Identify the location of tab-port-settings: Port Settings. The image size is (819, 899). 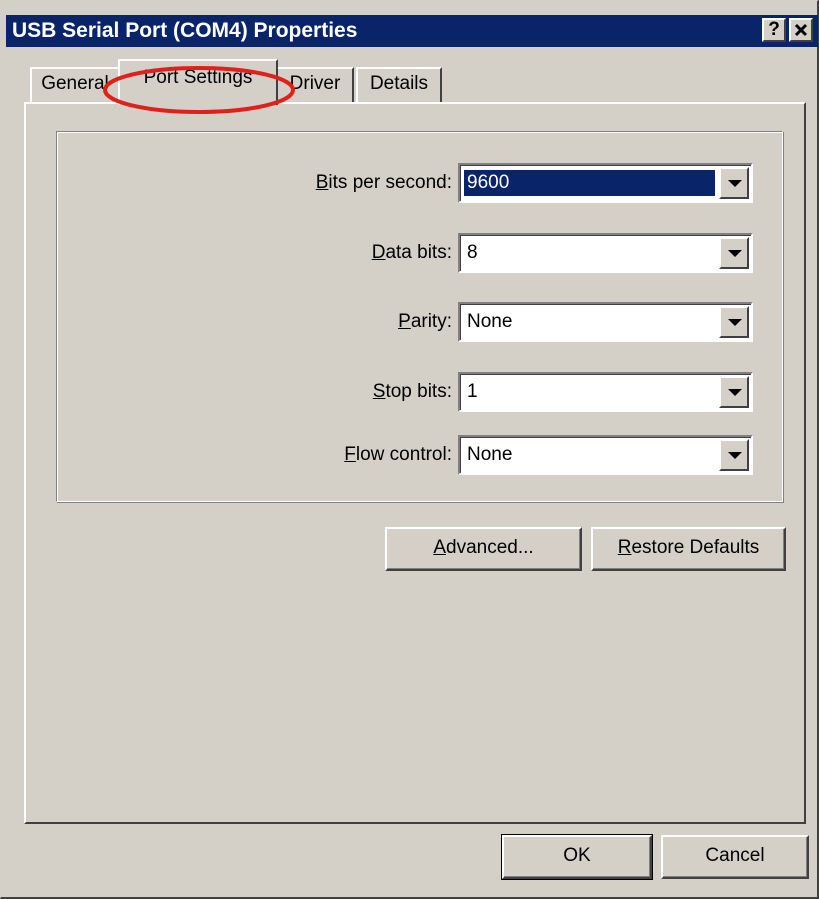
(198, 82).